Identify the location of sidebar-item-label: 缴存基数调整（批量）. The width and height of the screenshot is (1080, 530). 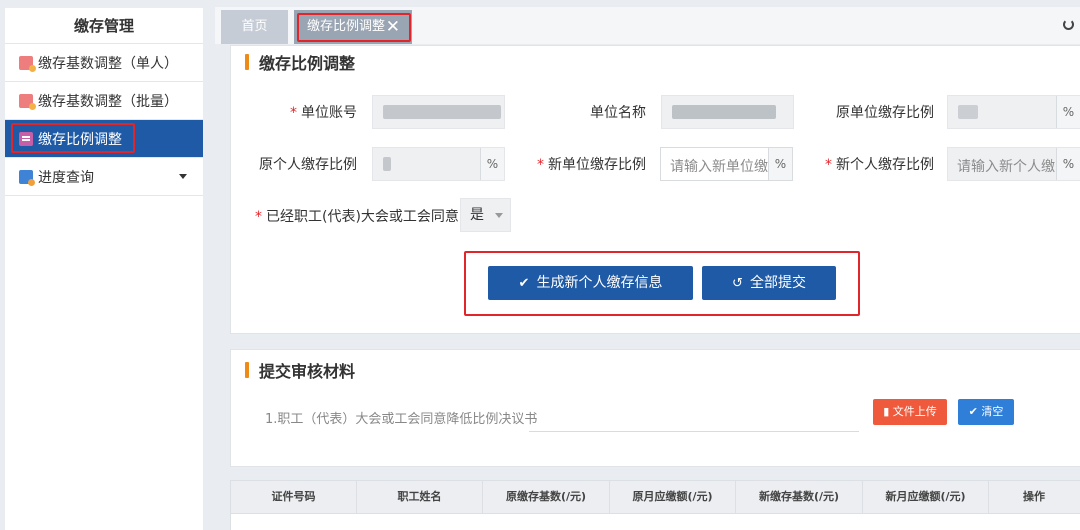
(108, 101).